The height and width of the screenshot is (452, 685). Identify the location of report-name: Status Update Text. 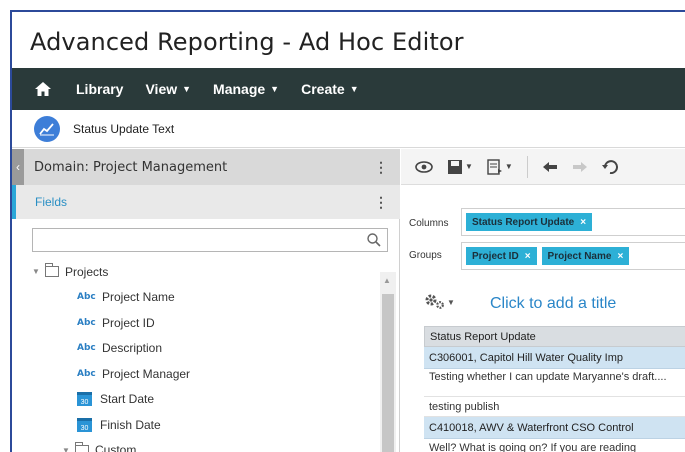
(124, 128).